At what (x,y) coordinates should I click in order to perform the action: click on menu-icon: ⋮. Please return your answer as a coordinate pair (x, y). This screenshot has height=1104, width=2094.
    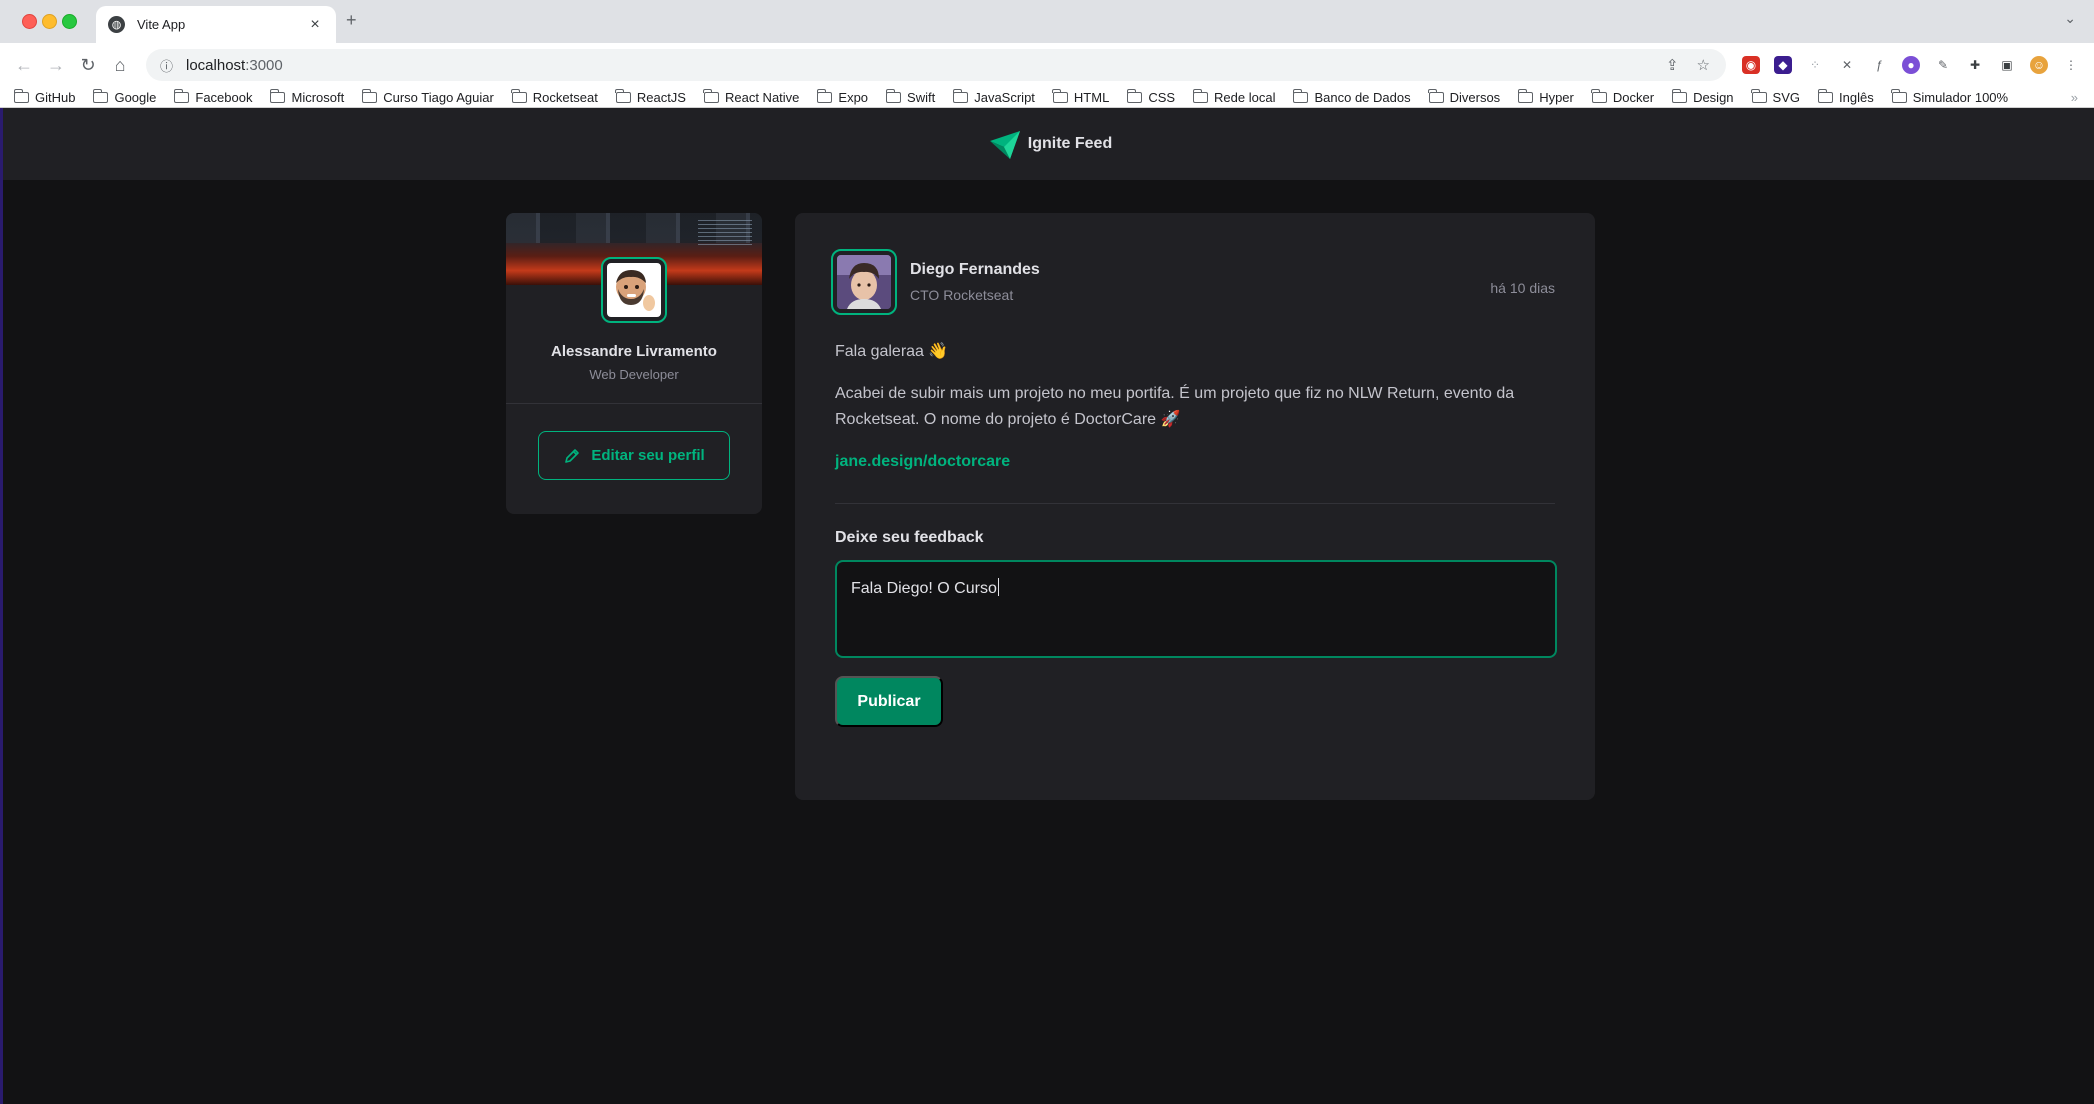
    Looking at the image, I should click on (2071, 65).